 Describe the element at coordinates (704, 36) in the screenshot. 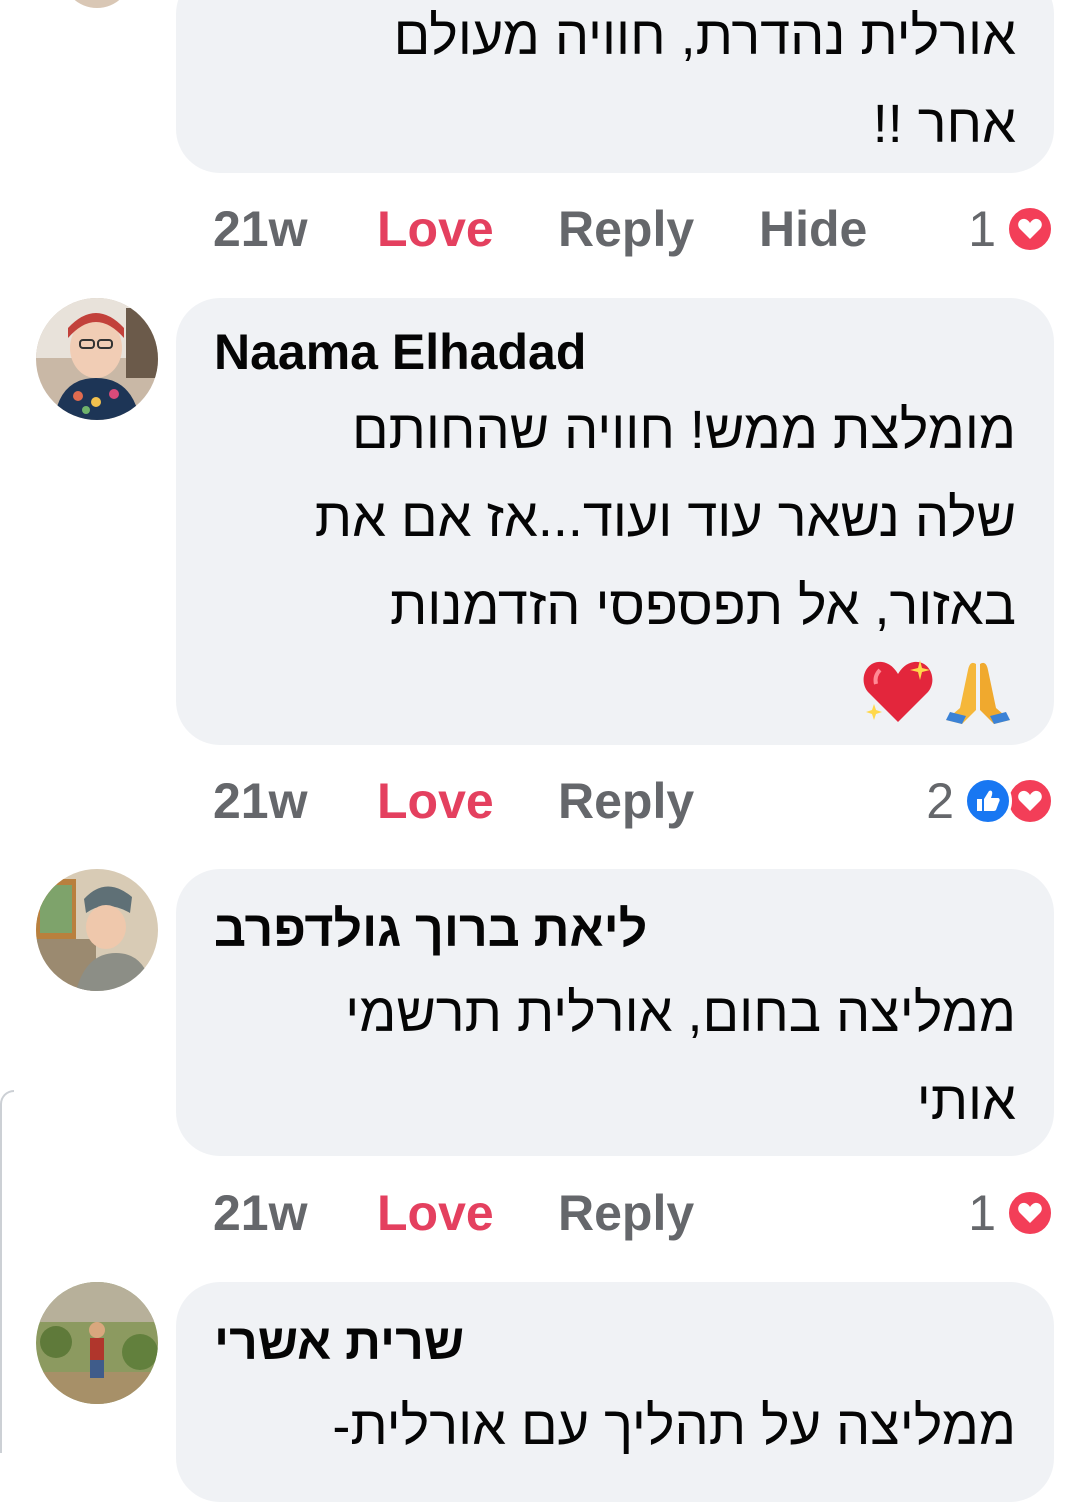

I see `comment-text-line: אורלית נהדרת, חוויה מעולם` at that location.